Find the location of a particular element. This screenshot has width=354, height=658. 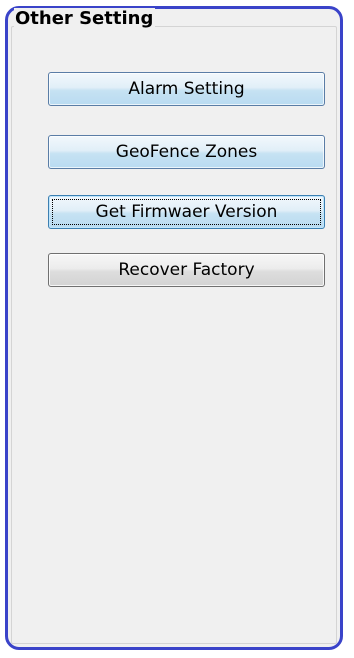

alarm-setting-button: Alarm Setting is located at coordinates (186, 89).